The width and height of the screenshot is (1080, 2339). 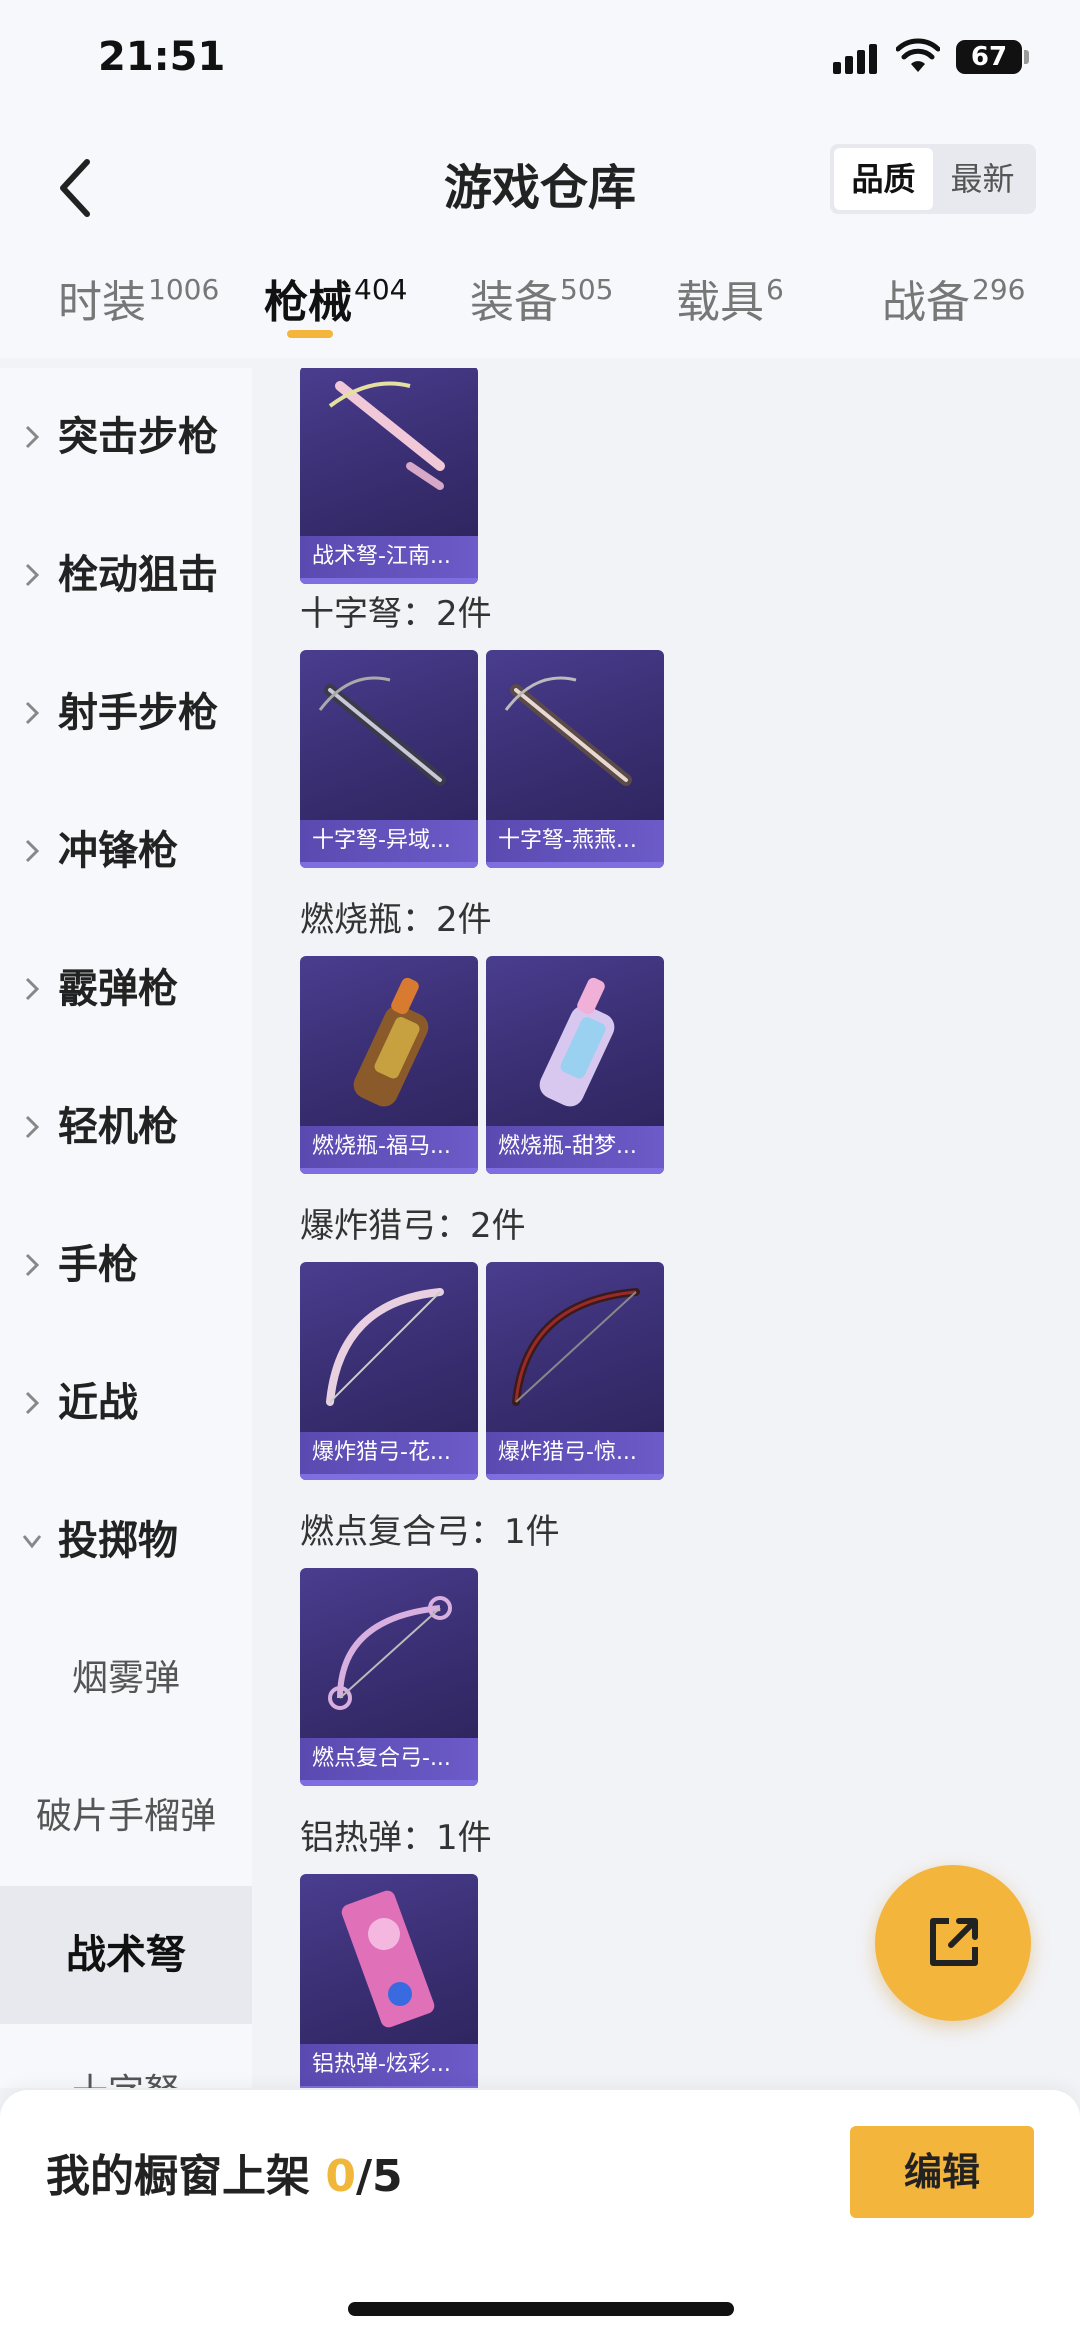 I want to click on sidebar-sub-smoke: 烟雾弹, so click(x=126, y=1679).